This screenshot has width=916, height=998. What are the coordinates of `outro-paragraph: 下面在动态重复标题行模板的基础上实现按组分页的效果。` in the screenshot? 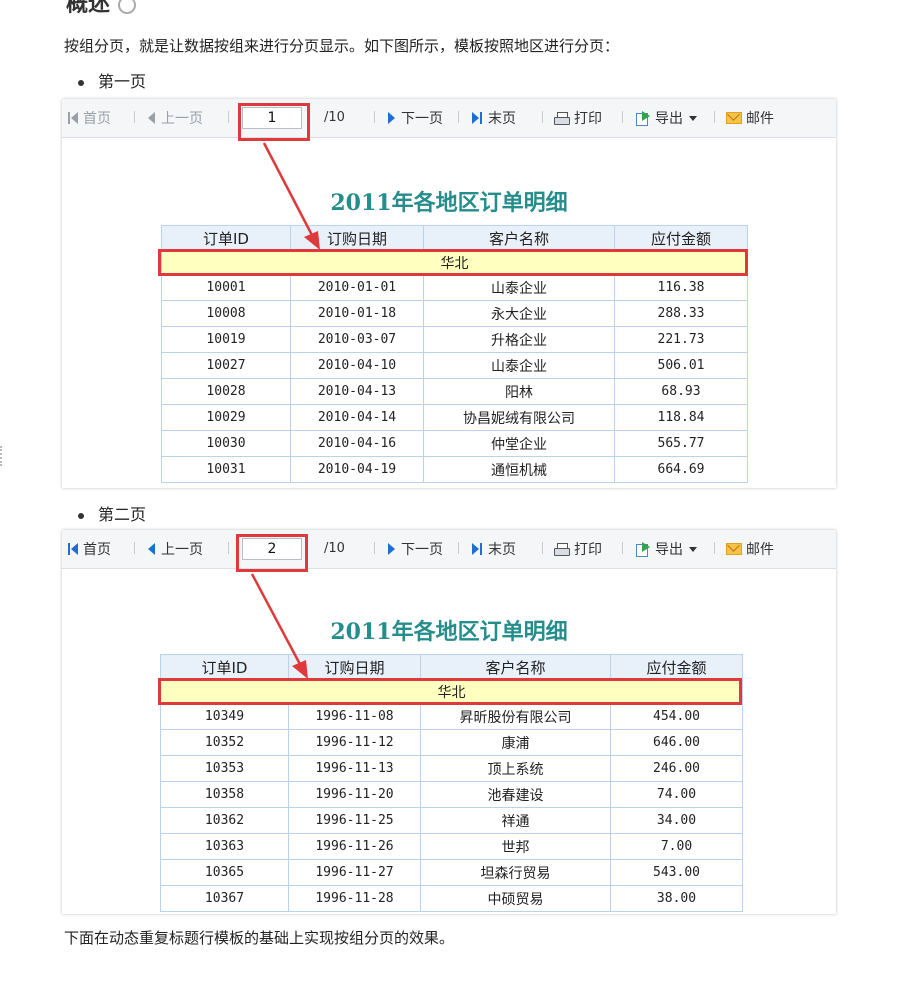 It's located at (259, 938).